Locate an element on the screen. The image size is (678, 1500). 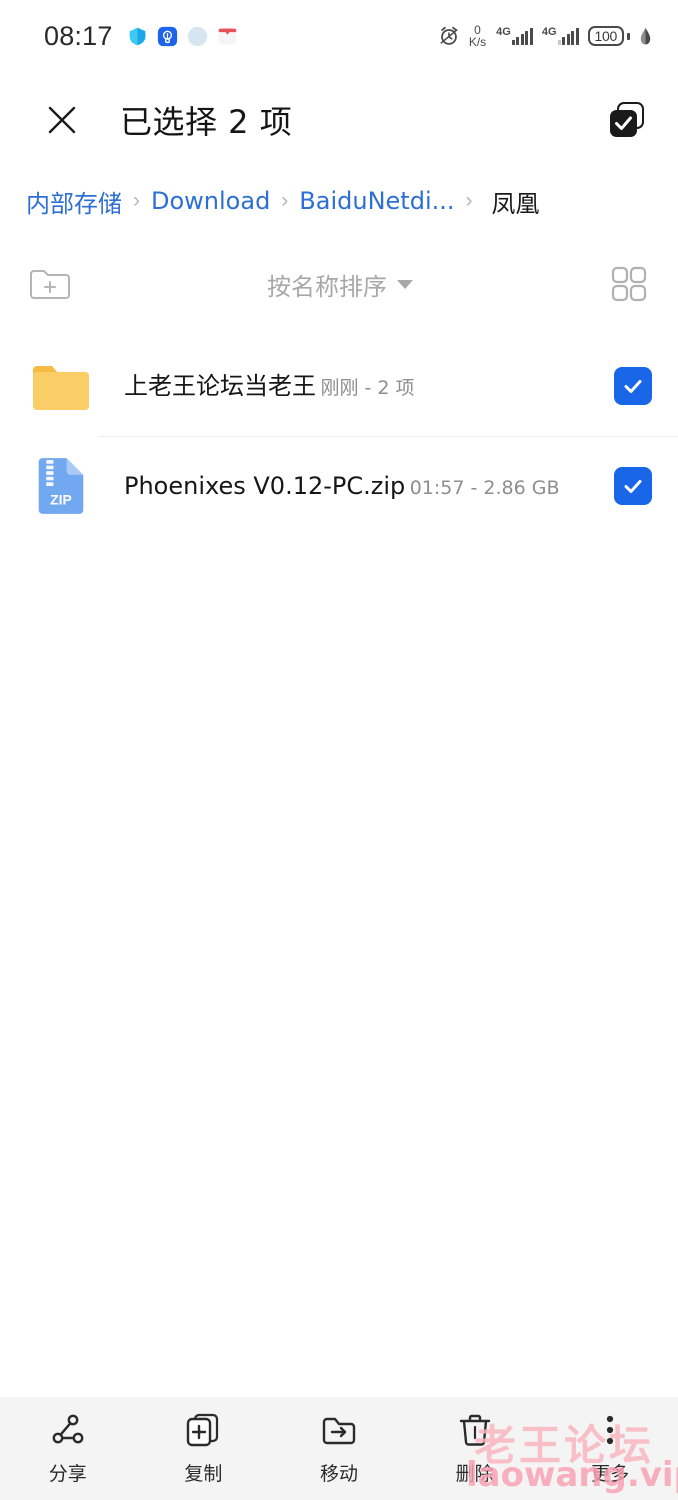
red-app-icon is located at coordinates (227, 36).